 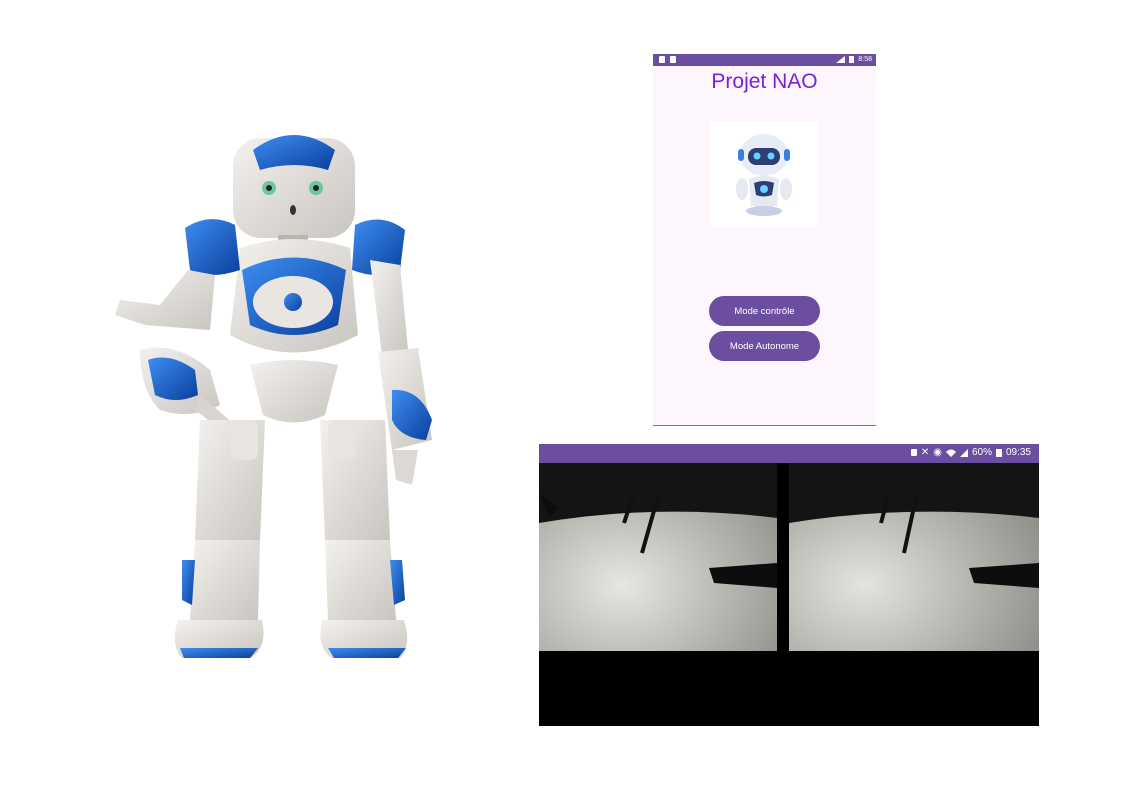 I want to click on status-time: 8:58, so click(x=865, y=59).